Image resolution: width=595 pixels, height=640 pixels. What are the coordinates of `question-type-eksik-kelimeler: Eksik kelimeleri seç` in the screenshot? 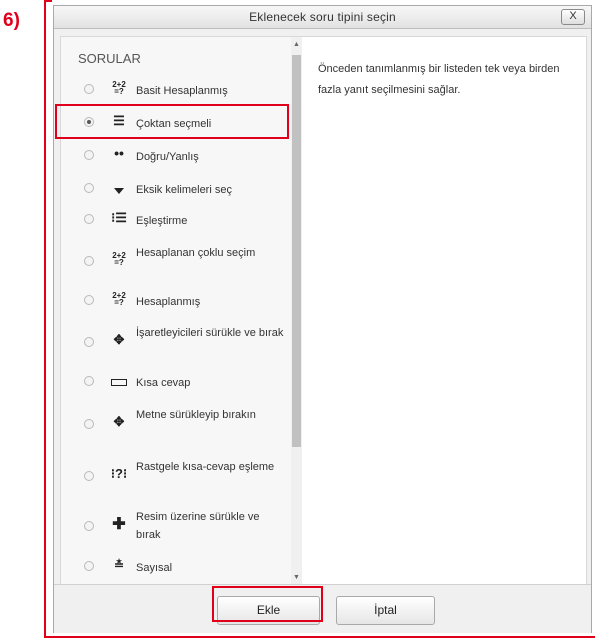 It's located at (173, 192).